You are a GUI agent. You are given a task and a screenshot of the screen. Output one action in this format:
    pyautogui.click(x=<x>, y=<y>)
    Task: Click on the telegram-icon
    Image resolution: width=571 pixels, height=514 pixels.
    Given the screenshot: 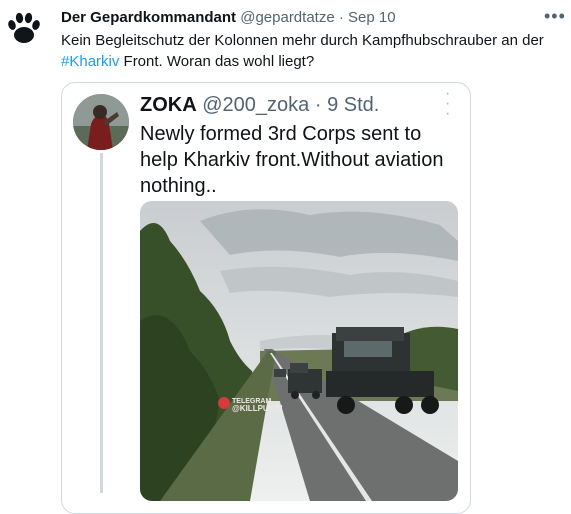 What is the action you would take?
    pyautogui.click(x=224, y=403)
    